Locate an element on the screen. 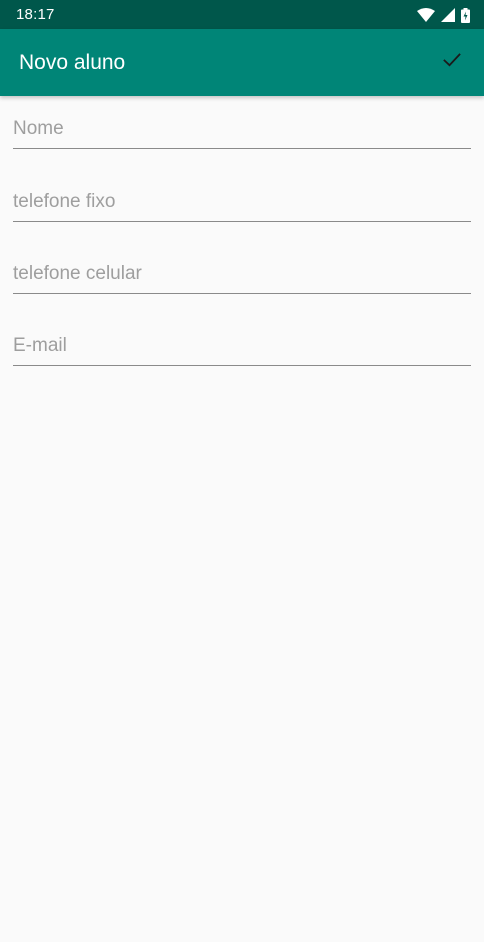 This screenshot has width=484, height=942. email-input is located at coordinates (242, 348).